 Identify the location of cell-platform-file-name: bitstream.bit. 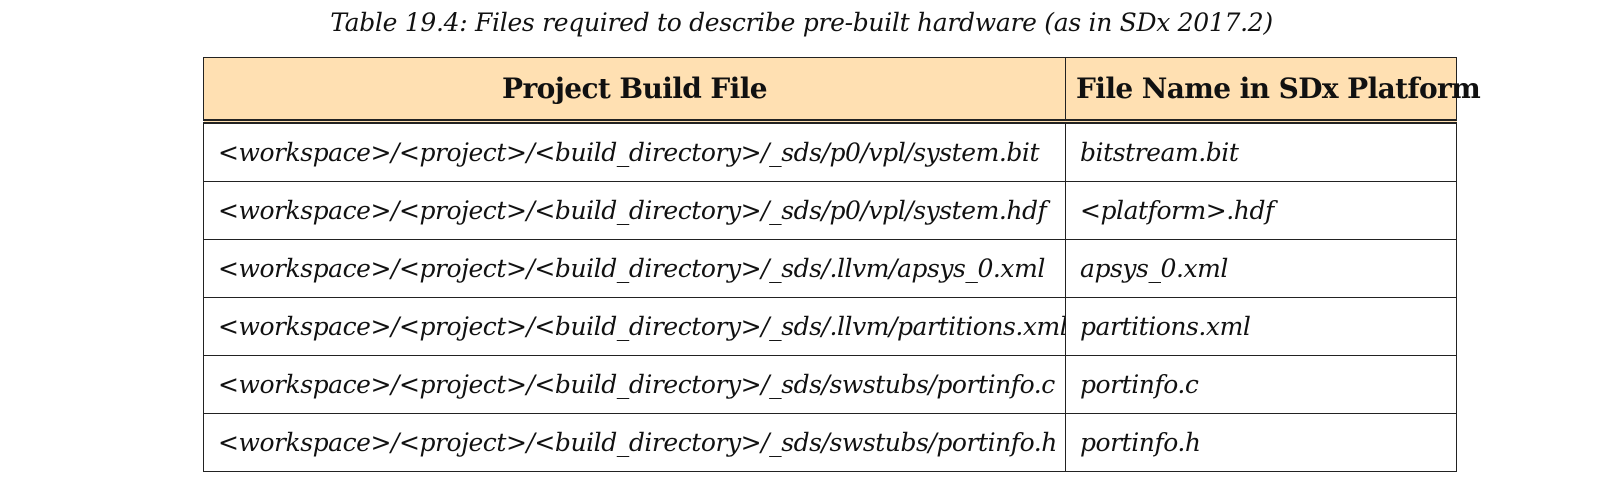
(1261, 151).